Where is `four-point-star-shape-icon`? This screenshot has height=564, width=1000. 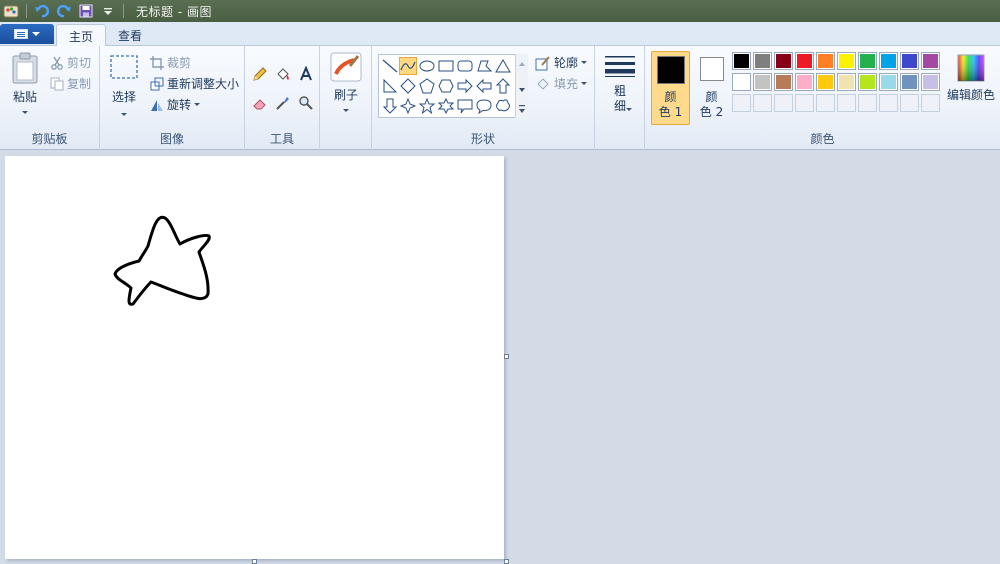 four-point-star-shape-icon is located at coordinates (408, 106).